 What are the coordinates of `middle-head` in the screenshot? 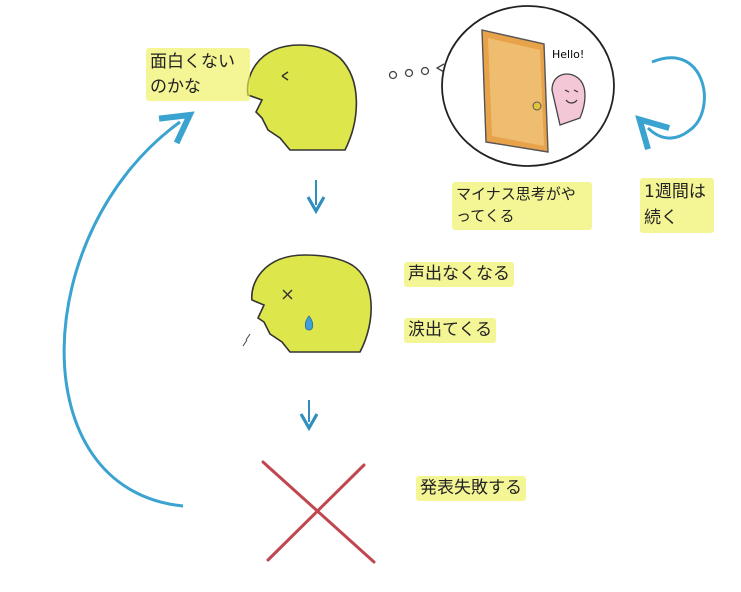 It's located at (307, 303).